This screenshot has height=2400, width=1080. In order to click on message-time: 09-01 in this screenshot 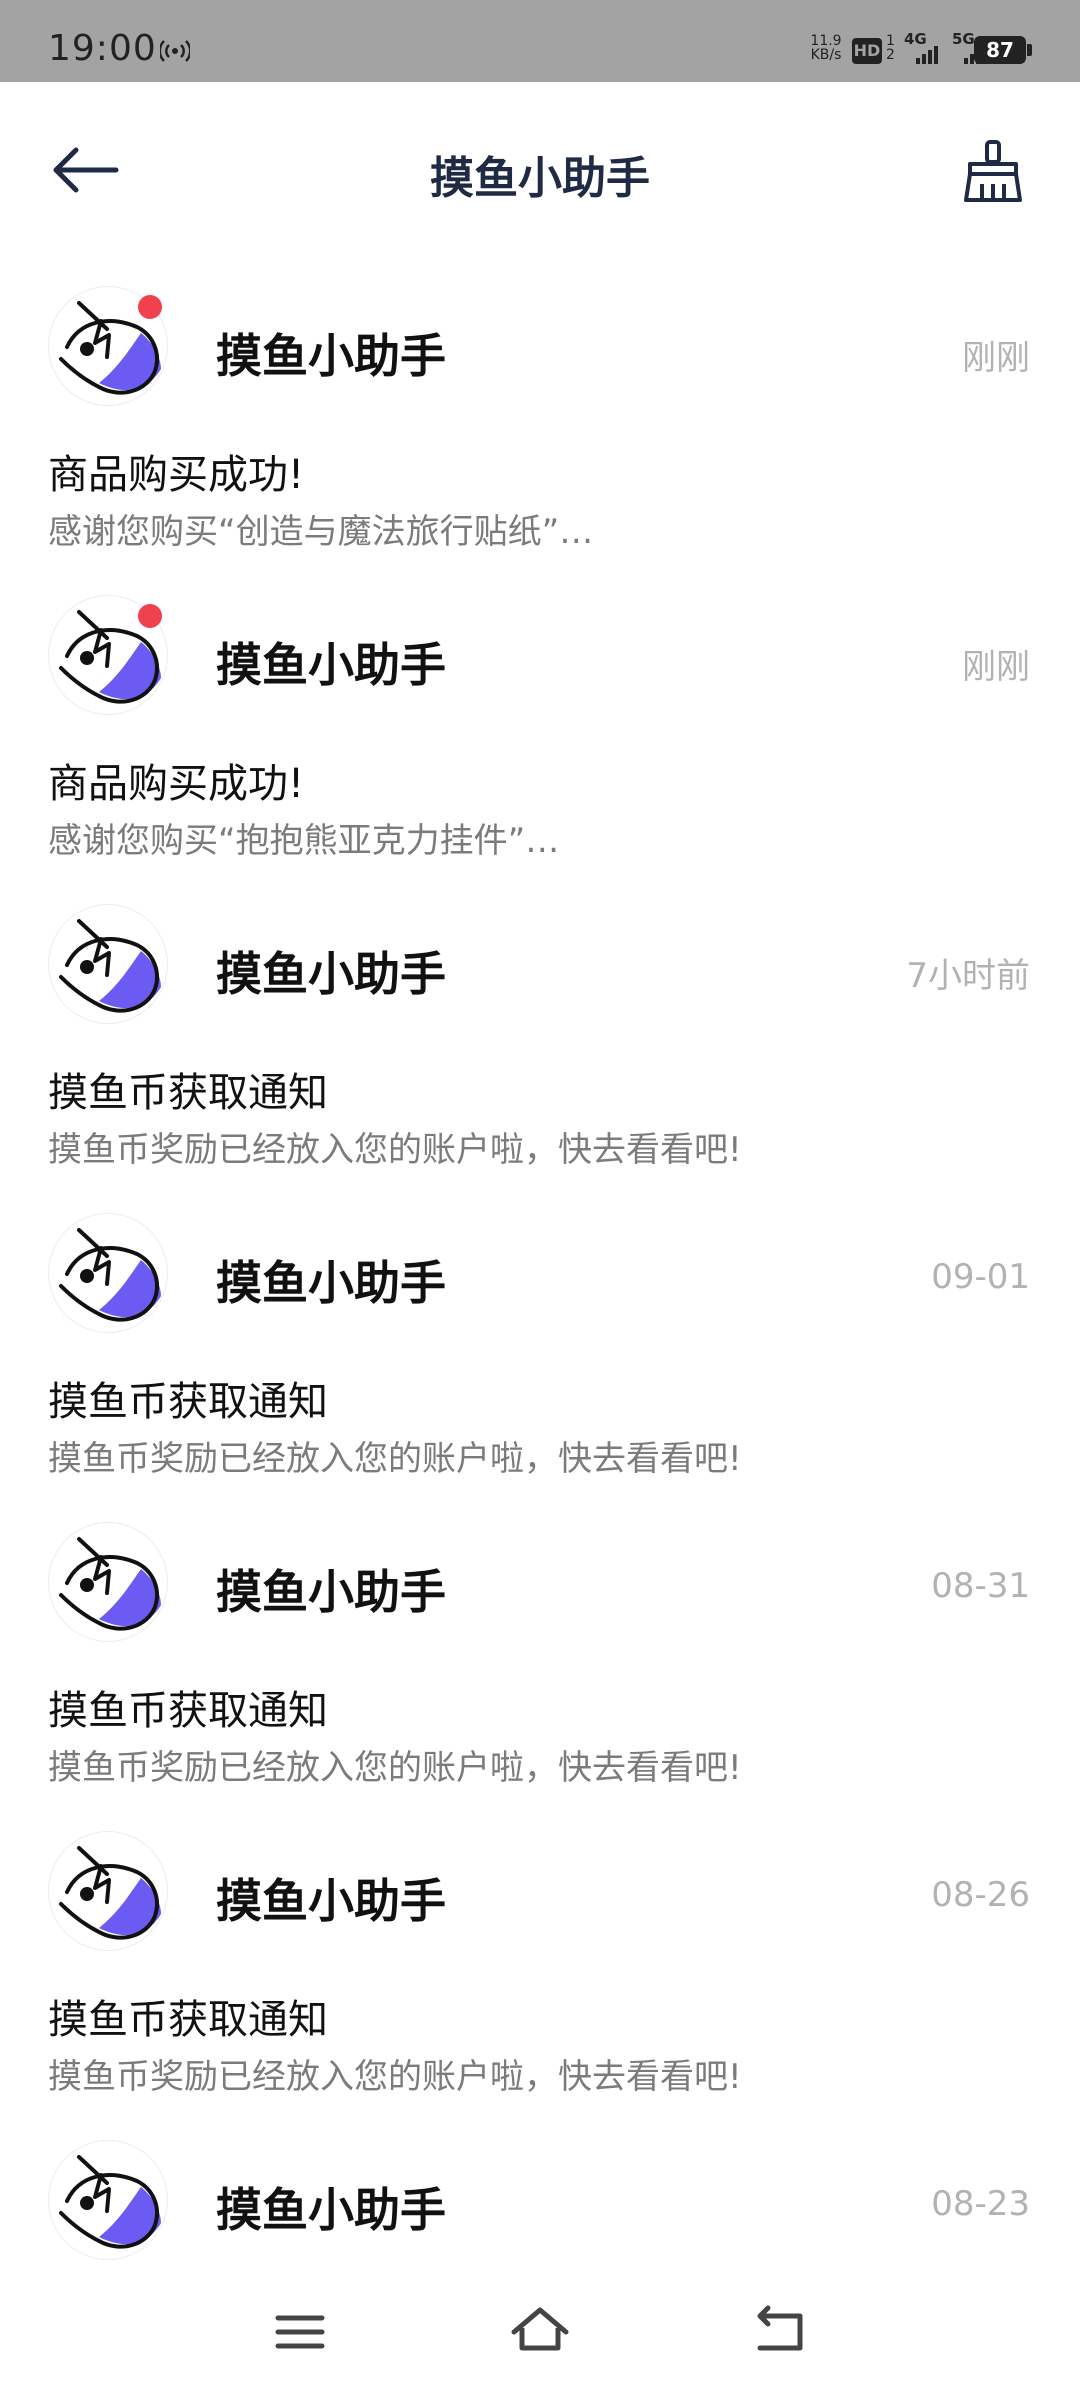, I will do `click(980, 1277)`.